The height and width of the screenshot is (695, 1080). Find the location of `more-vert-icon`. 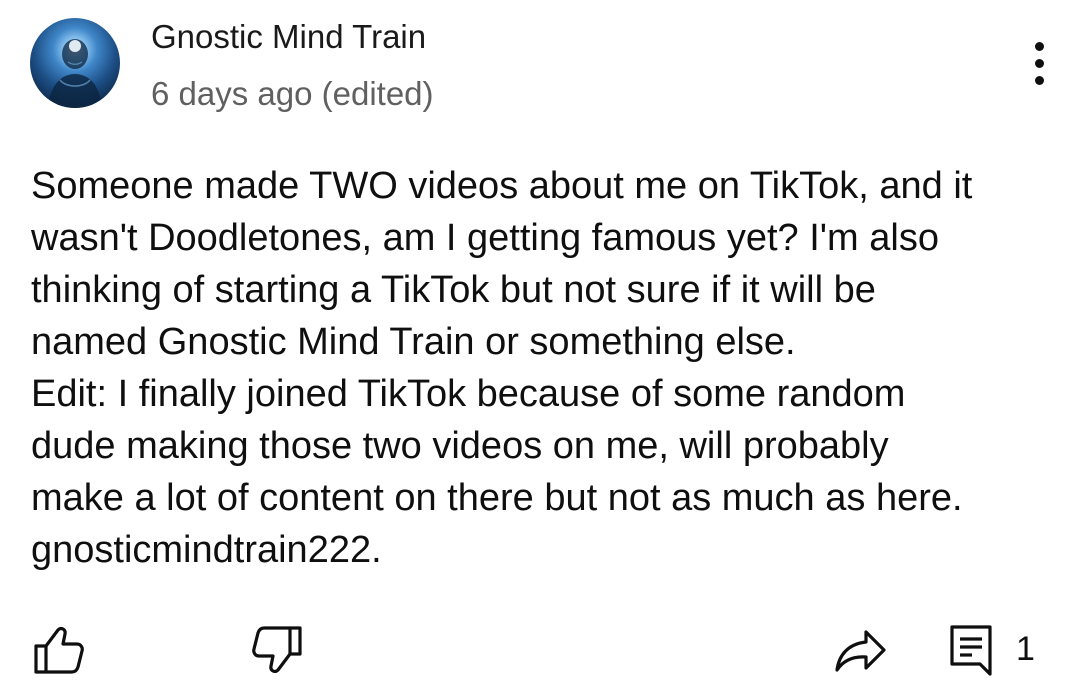

more-vert-icon is located at coordinates (1040, 64).